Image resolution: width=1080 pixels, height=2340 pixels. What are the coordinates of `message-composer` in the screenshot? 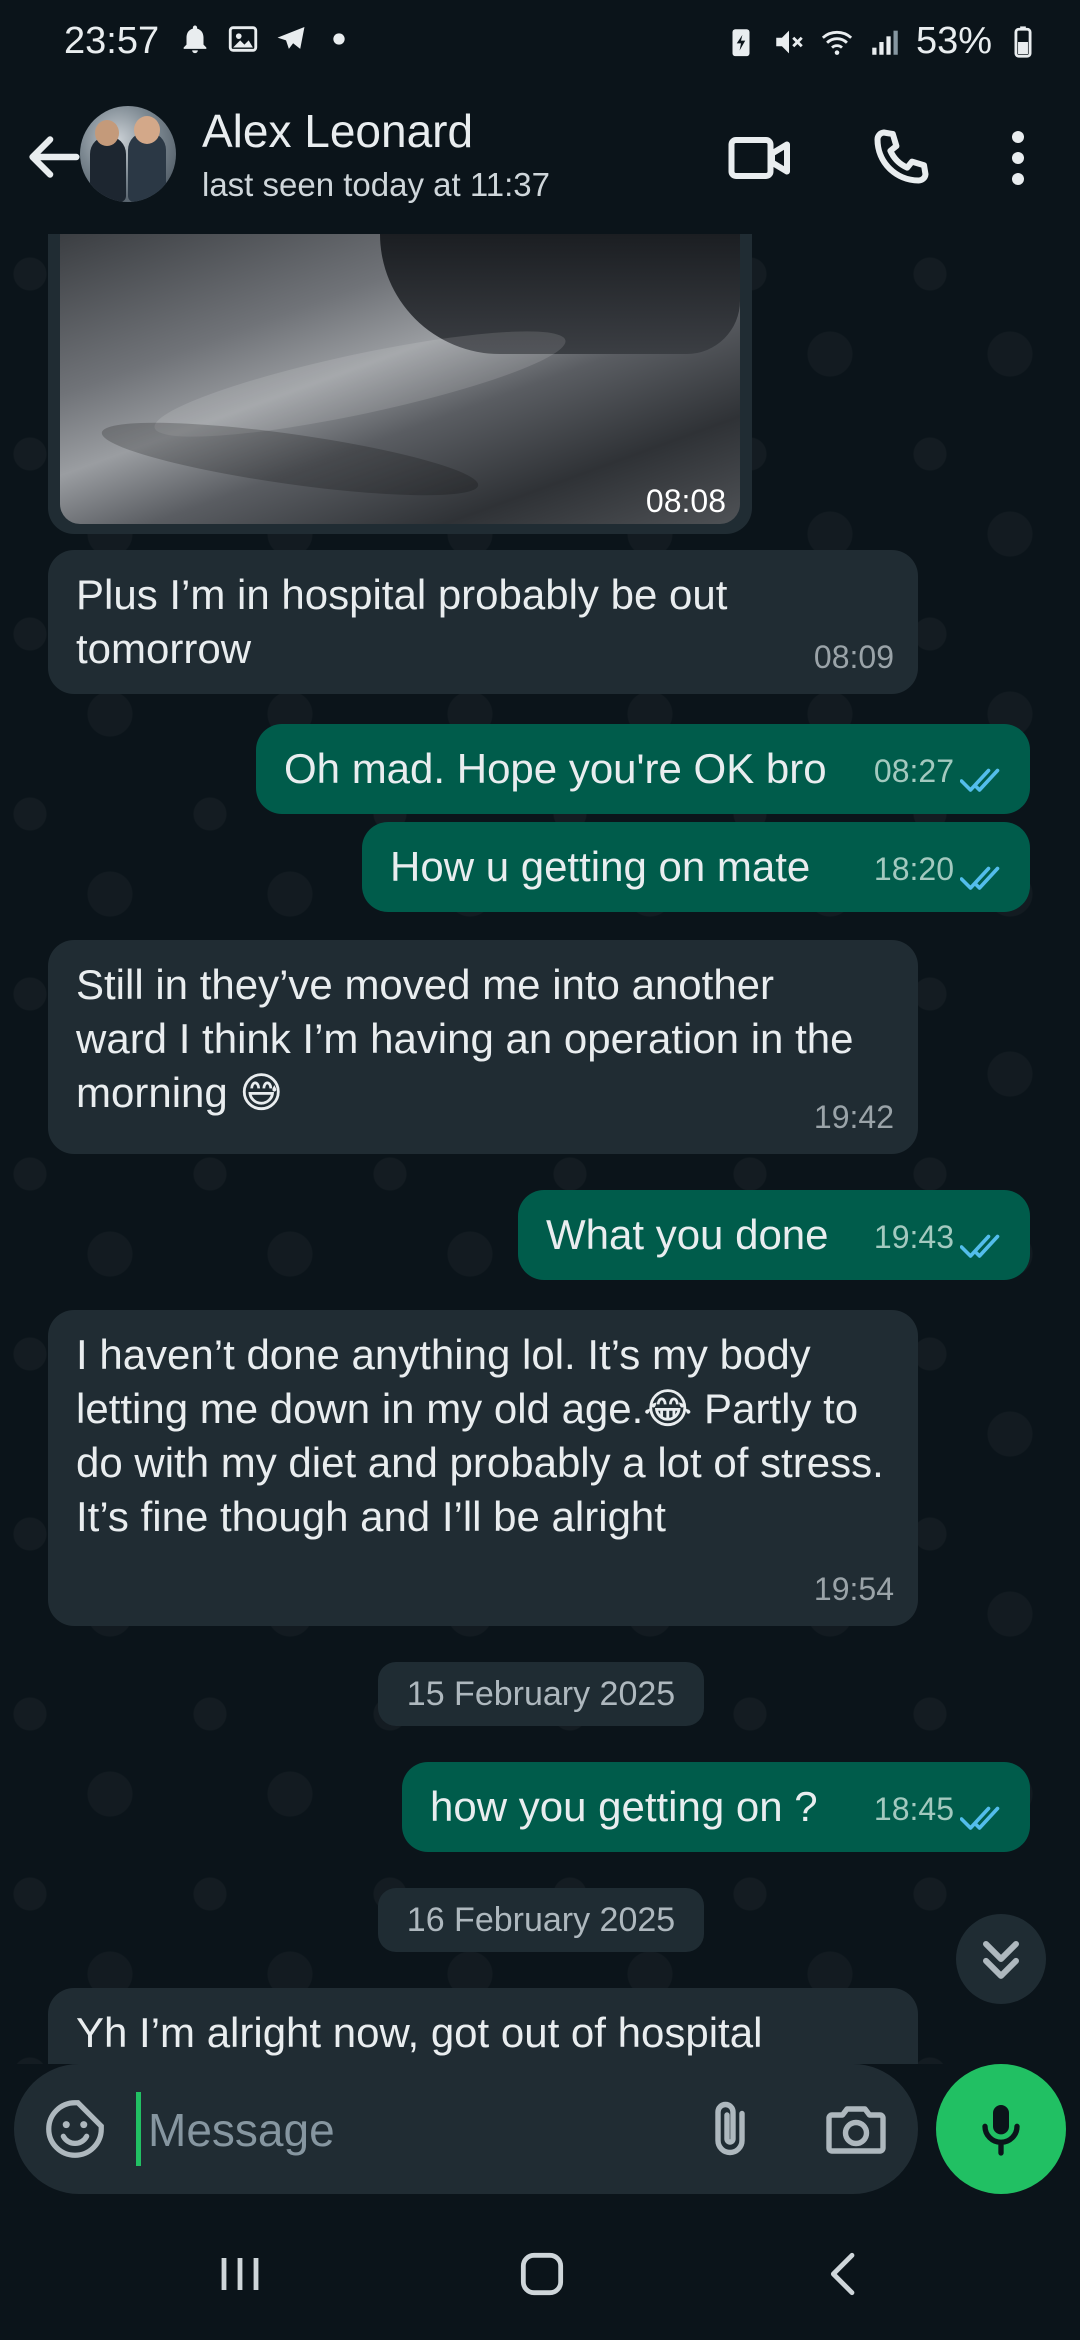 It's located at (540, 2134).